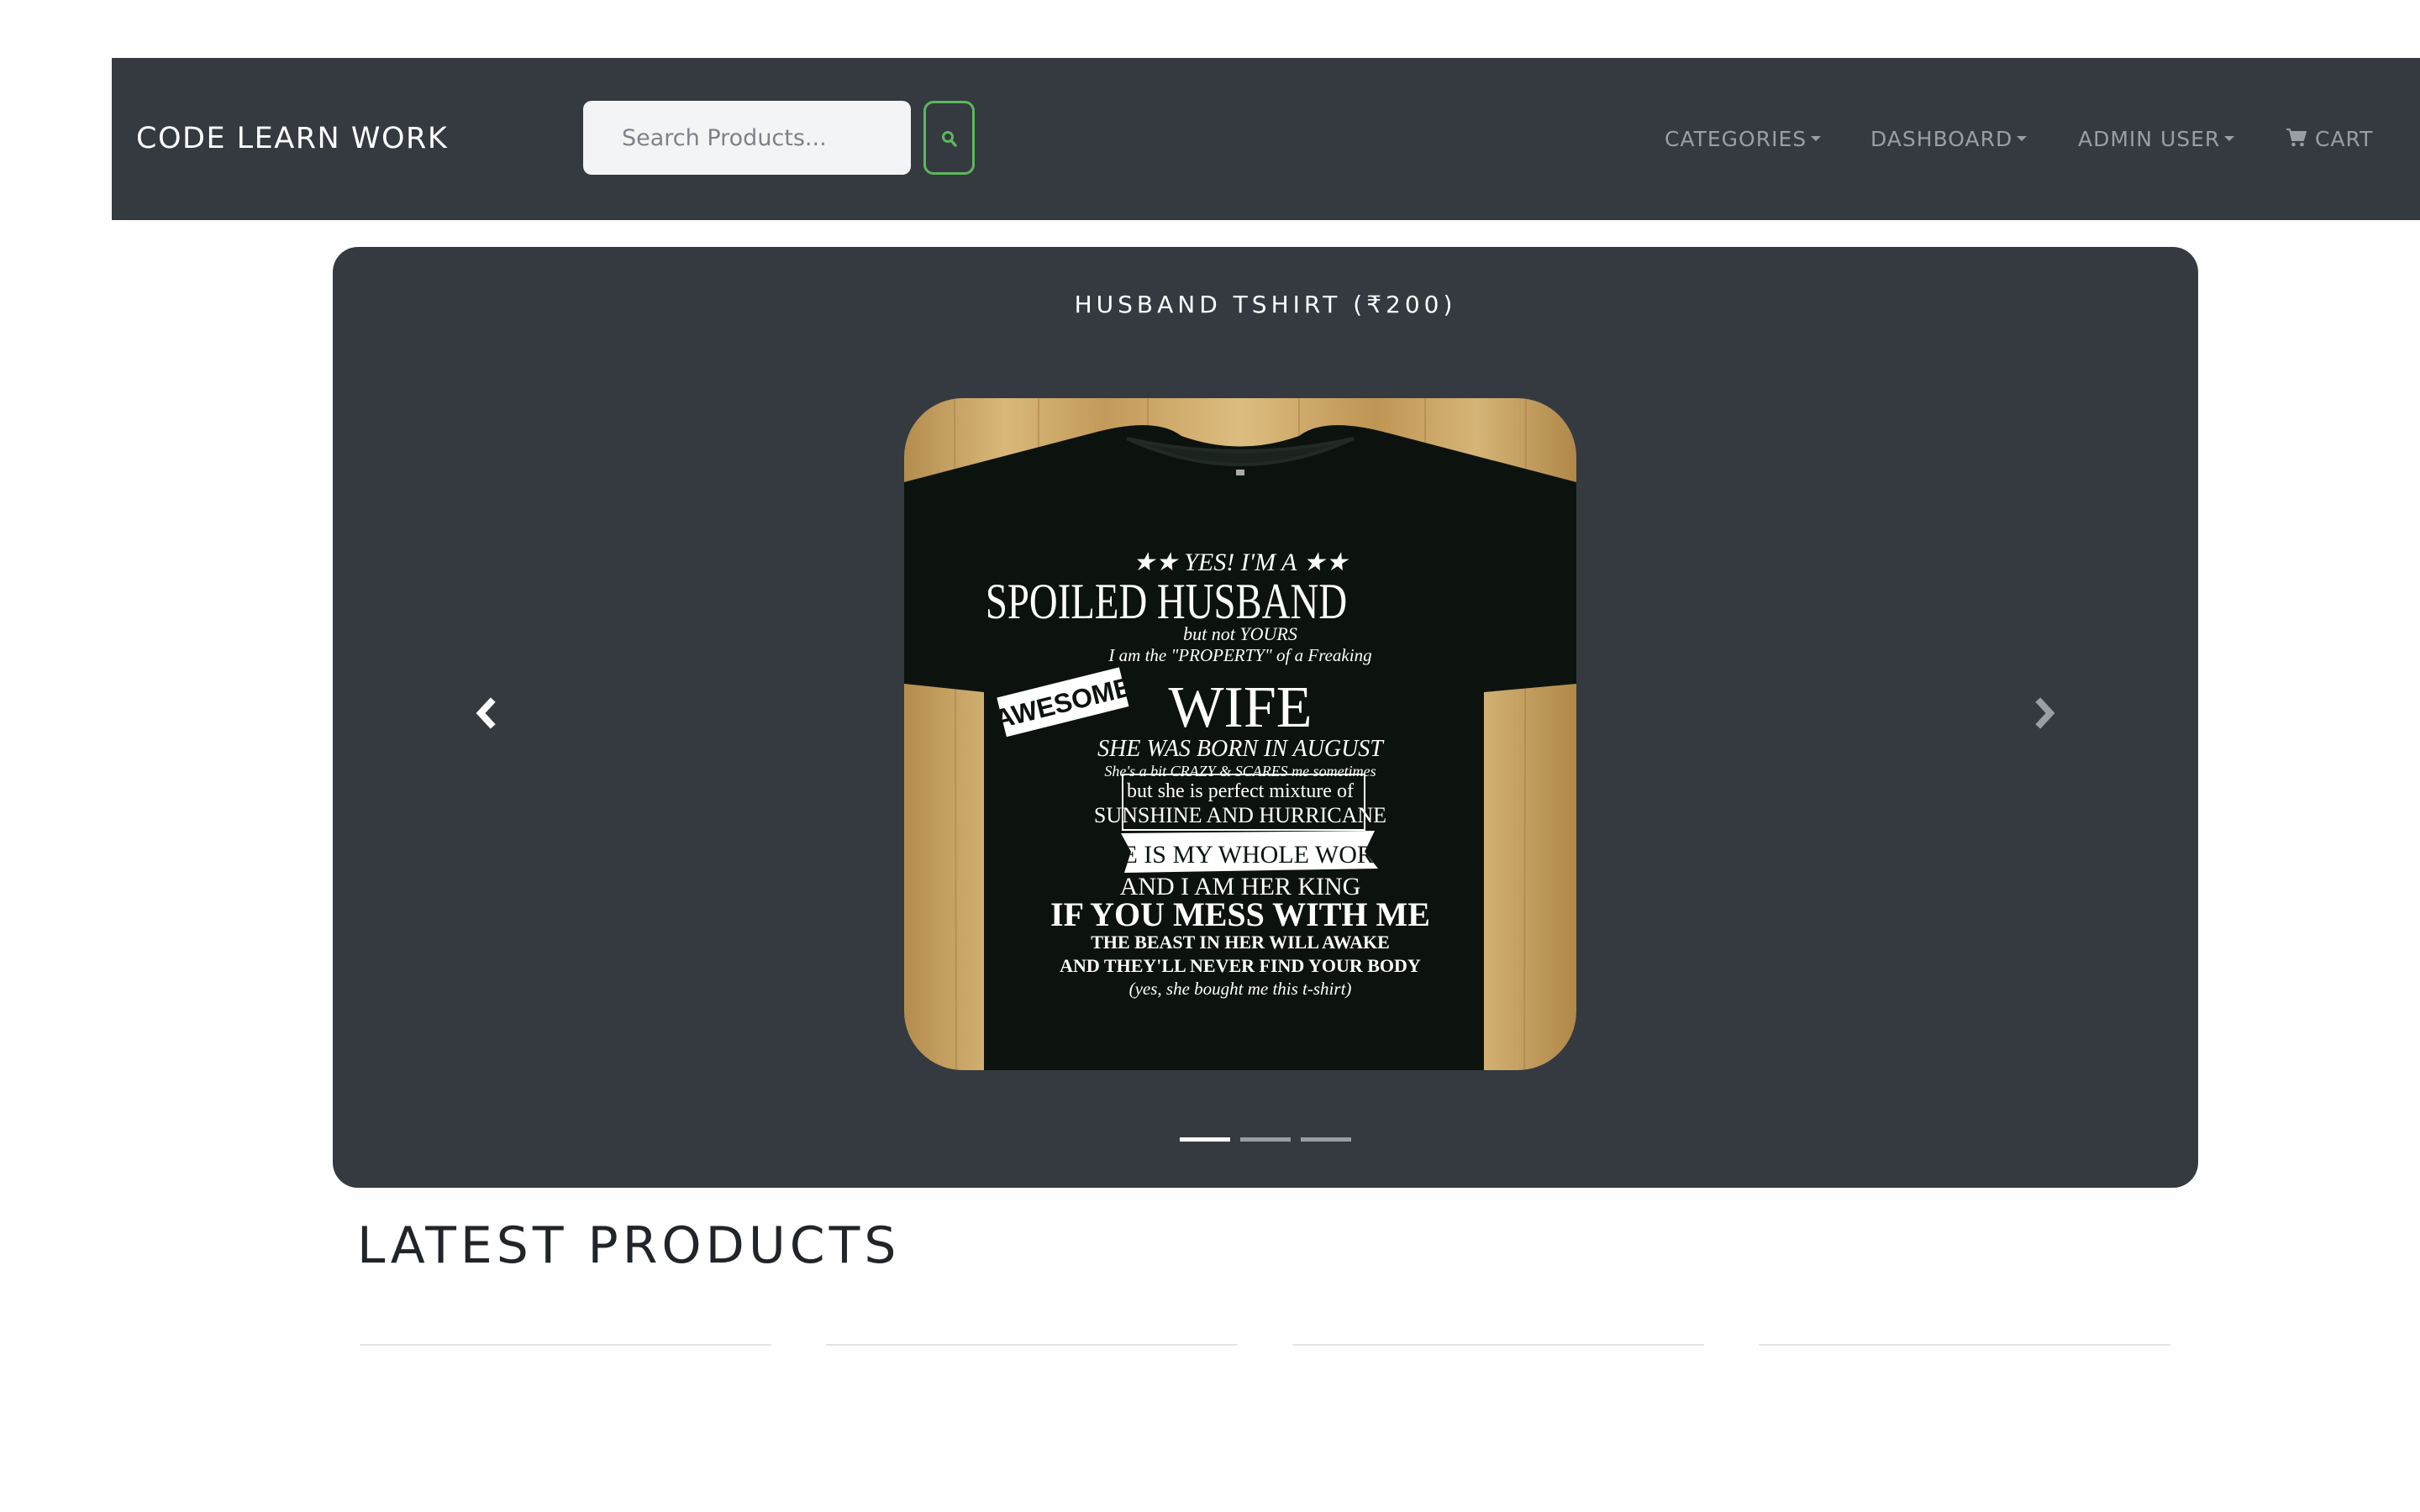 The image size is (2420, 1512). What do you see at coordinates (1240, 771) in the screenshot?
I see `svg-text:She's a bit CRAZY & SCARES me: She's a bit CRAZY & SCARES me sometimes` at bounding box center [1240, 771].